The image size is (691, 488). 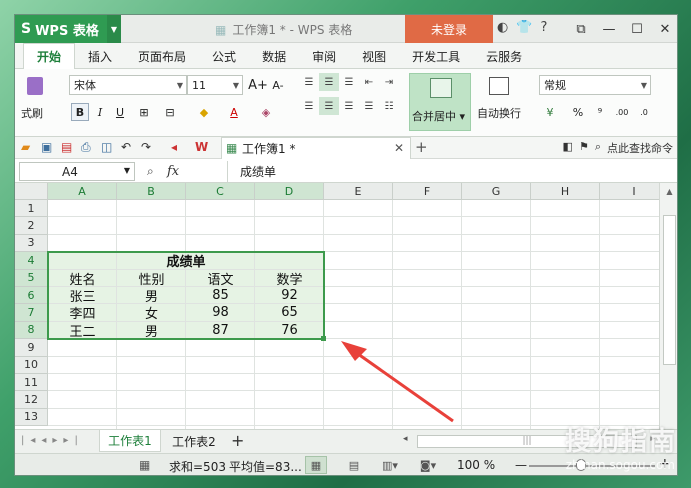 What do you see at coordinates (224, 56) in the screenshot?
I see `tab-3: 公式` at bounding box center [224, 56].